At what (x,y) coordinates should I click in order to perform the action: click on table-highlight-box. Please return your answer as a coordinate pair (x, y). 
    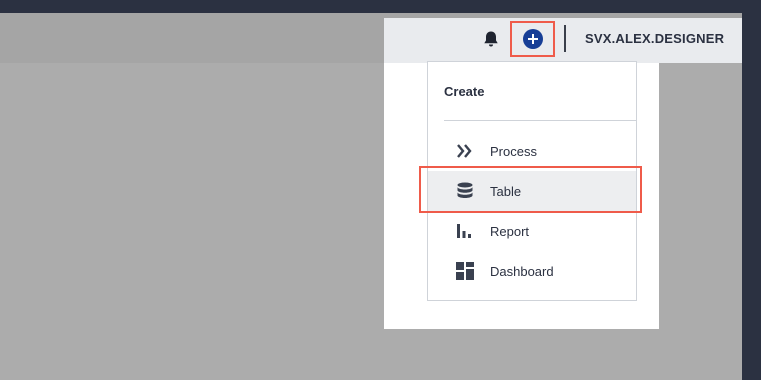
    Looking at the image, I should click on (530, 189).